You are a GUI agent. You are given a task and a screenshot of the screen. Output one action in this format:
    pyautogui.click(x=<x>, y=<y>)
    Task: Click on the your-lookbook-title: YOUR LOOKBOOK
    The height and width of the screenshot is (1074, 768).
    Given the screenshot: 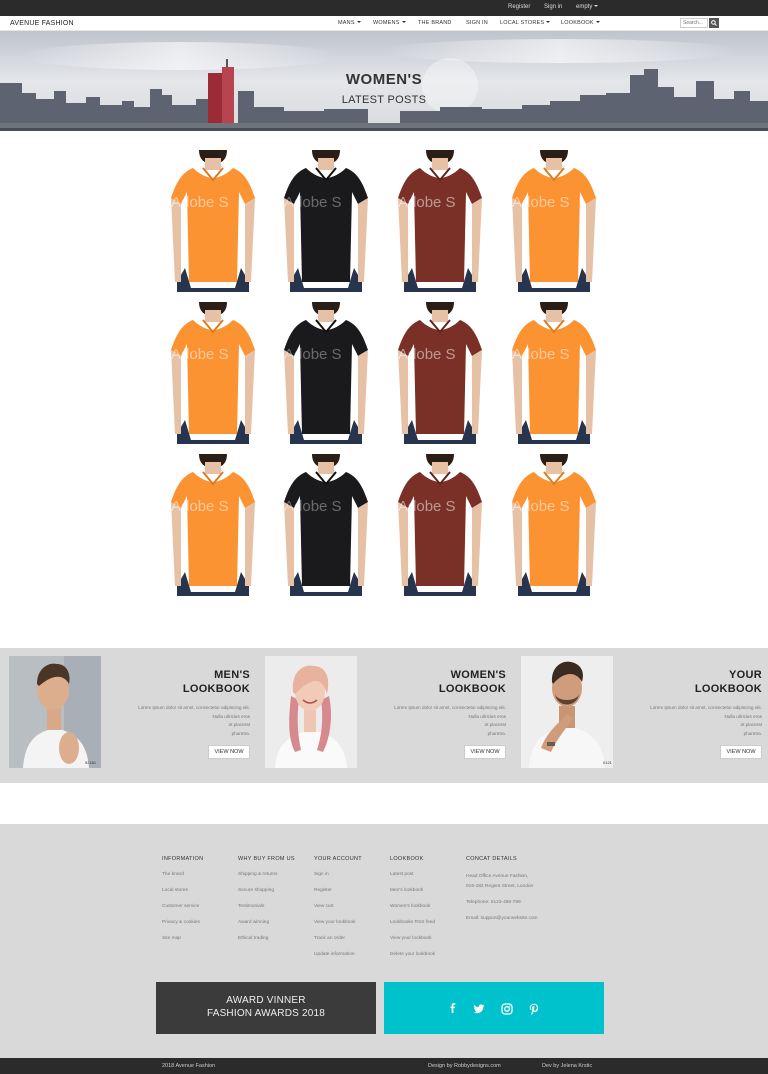 What is the action you would take?
    pyautogui.click(x=712, y=682)
    